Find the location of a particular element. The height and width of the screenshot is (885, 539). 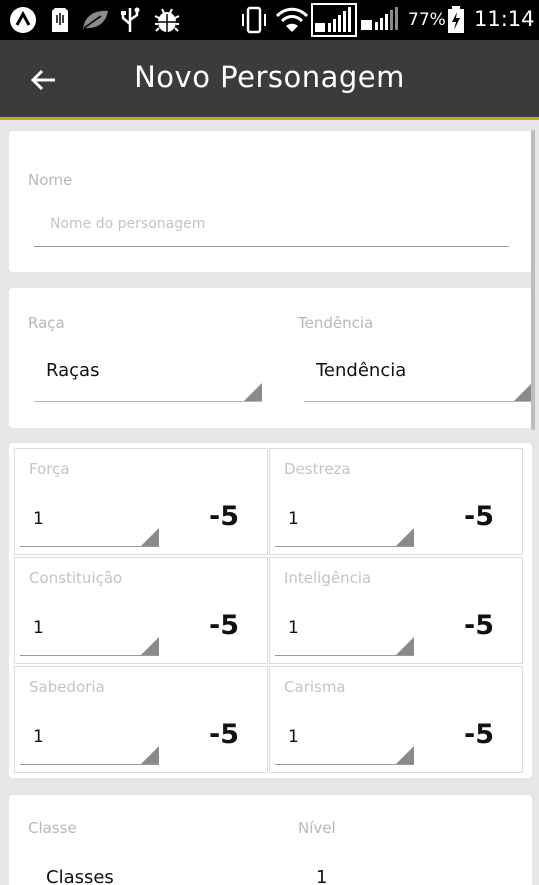

wifi-icon is located at coordinates (292, 20).